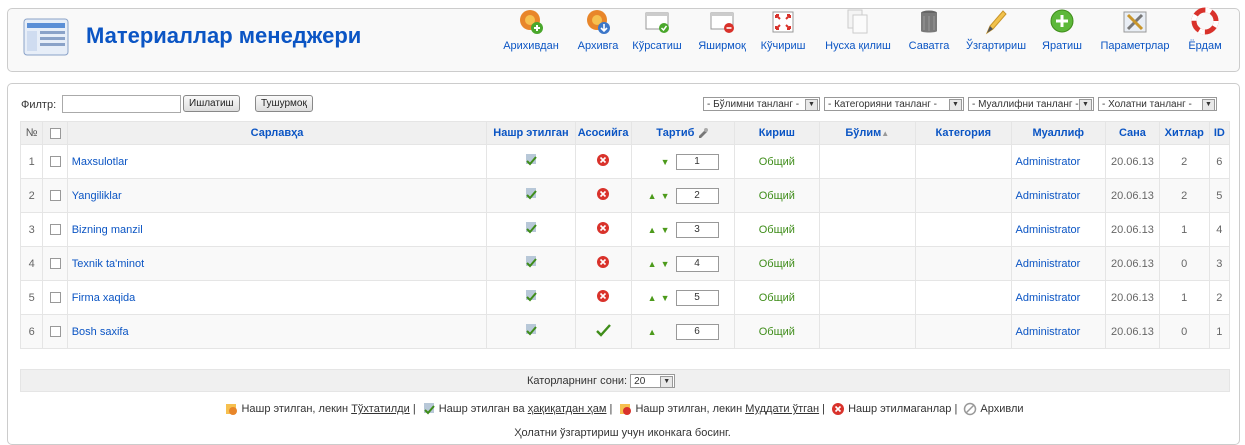 The width and height of the screenshot is (1245, 445). I want to click on state-select: - Холатни танланг - ▼, so click(1157, 104).